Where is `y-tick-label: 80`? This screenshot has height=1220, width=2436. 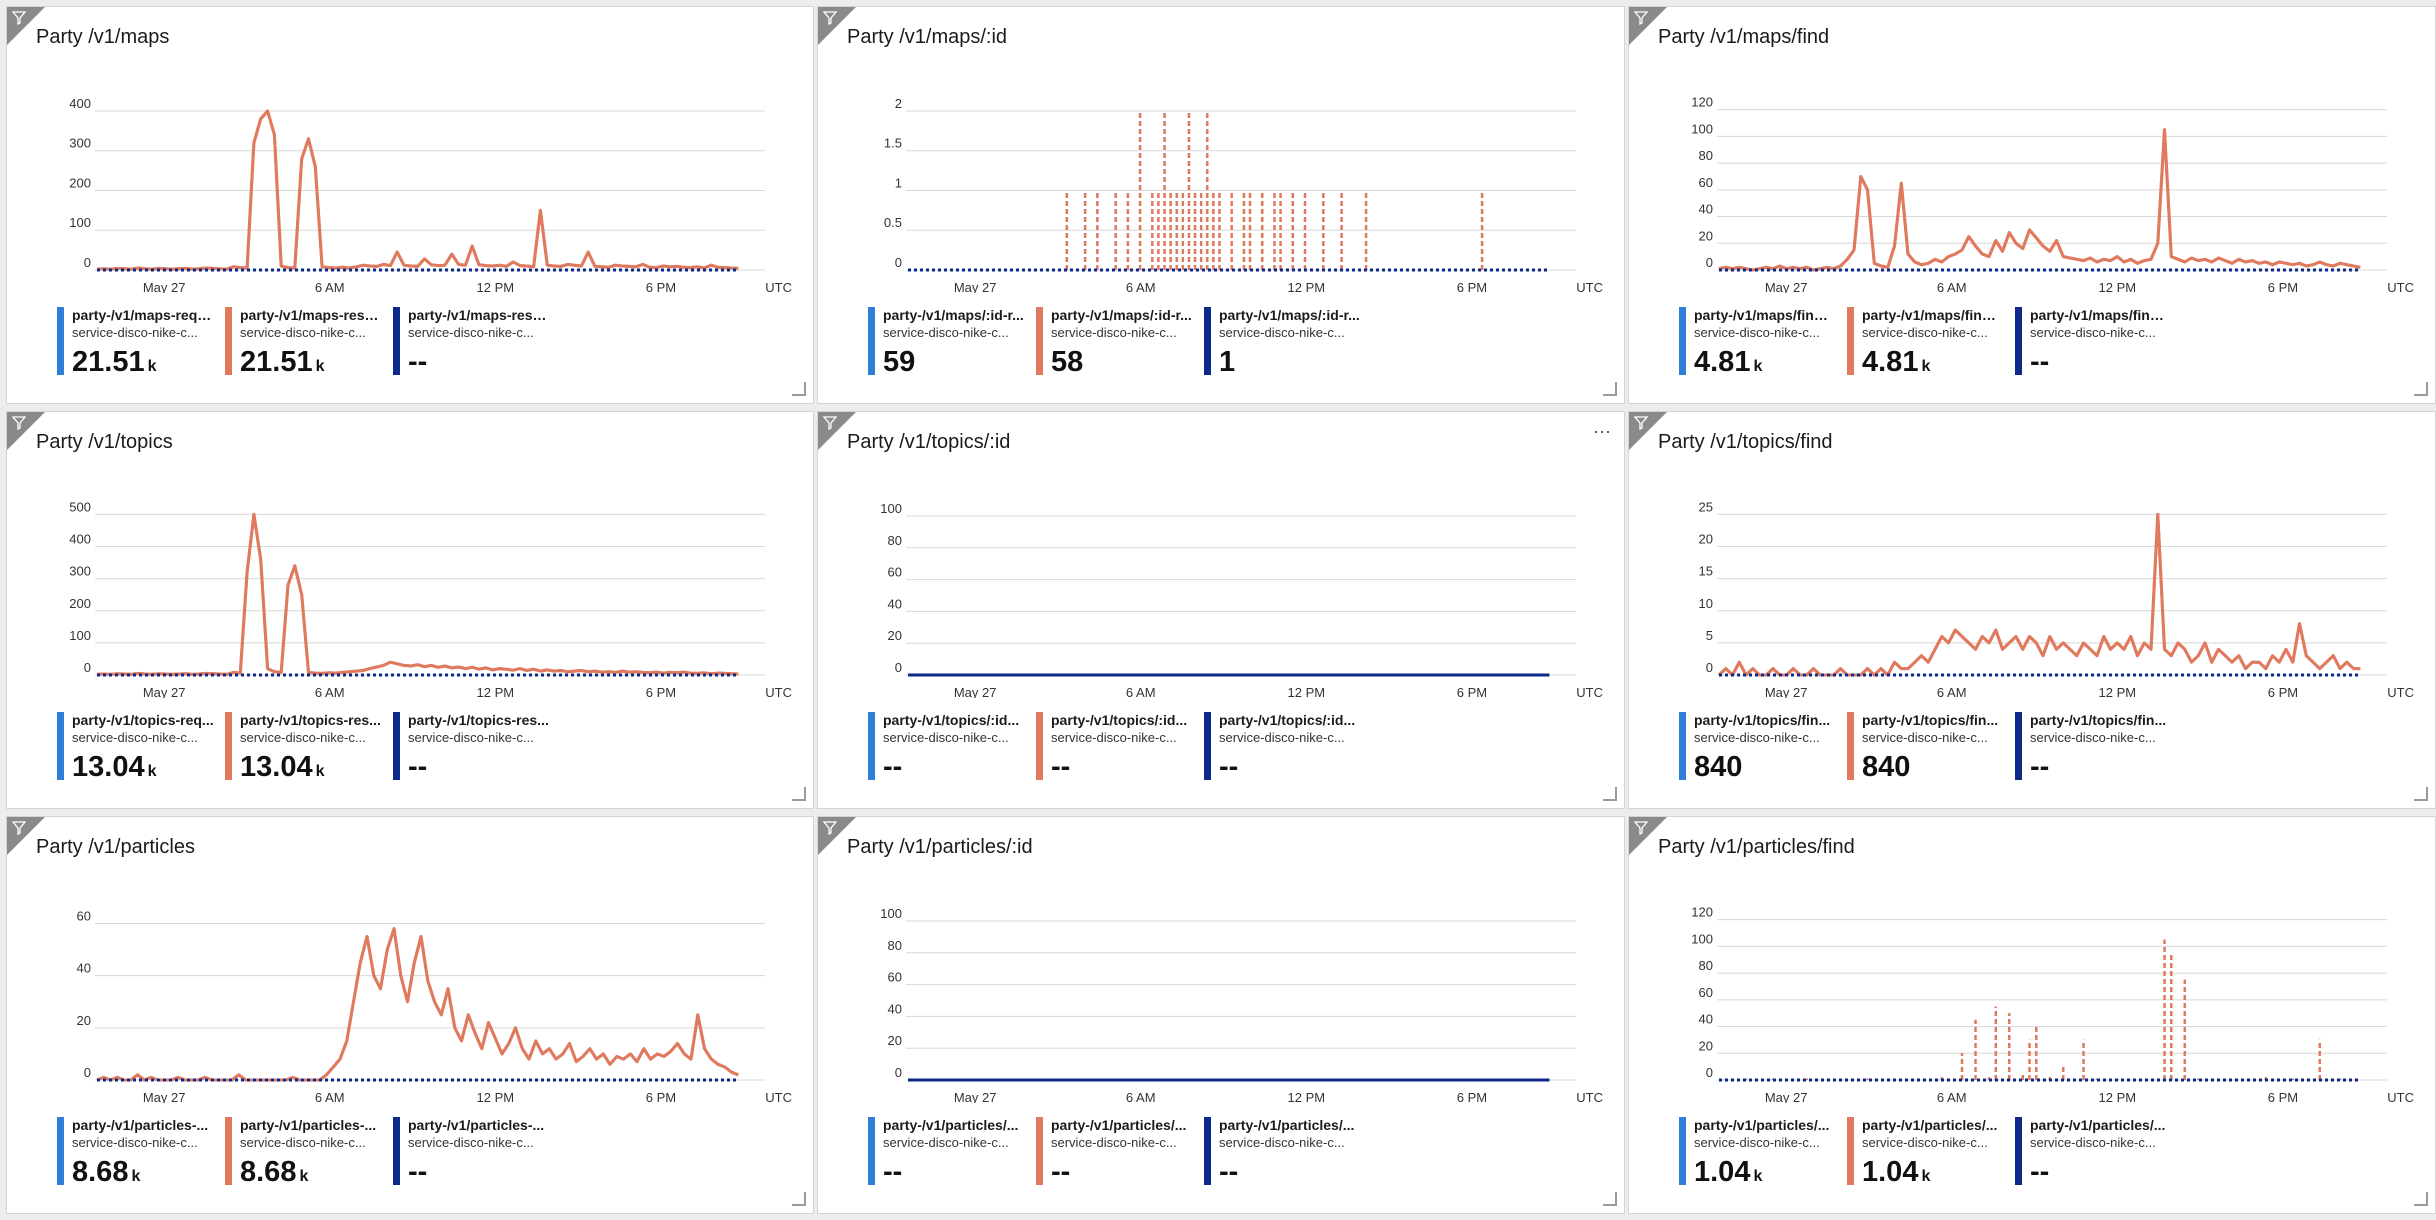 y-tick-label: 80 is located at coordinates (895, 540).